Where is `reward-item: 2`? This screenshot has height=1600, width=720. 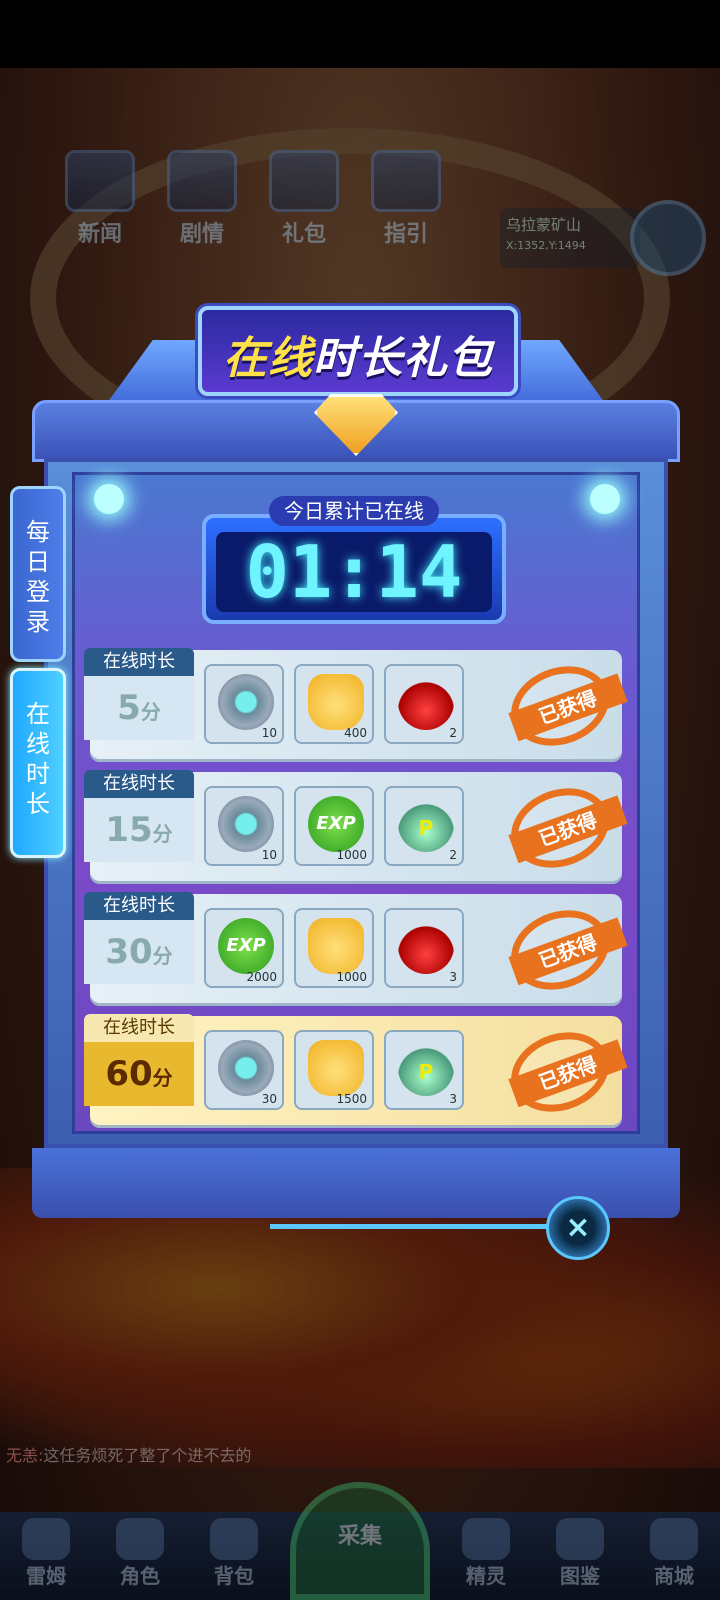 reward-item: 2 is located at coordinates (424, 704).